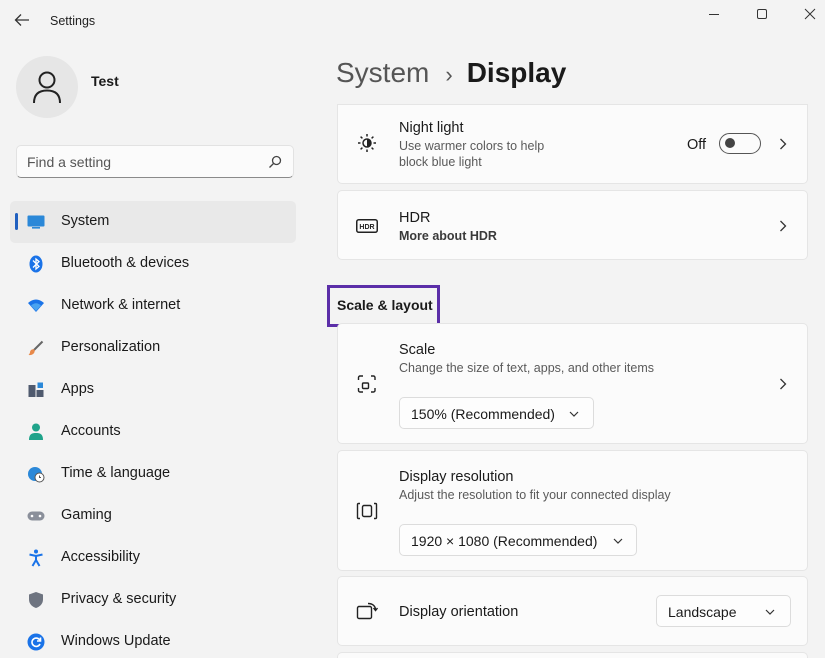 This screenshot has height=658, width=825. Describe the element at coordinates (91, 431) in the screenshot. I see `sidebar-item-label: Accounts` at that location.